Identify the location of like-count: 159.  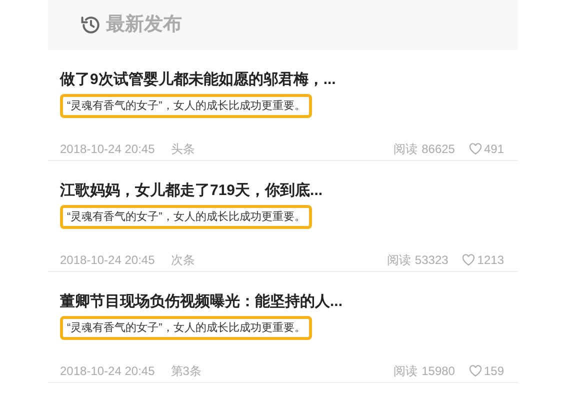
(494, 371).